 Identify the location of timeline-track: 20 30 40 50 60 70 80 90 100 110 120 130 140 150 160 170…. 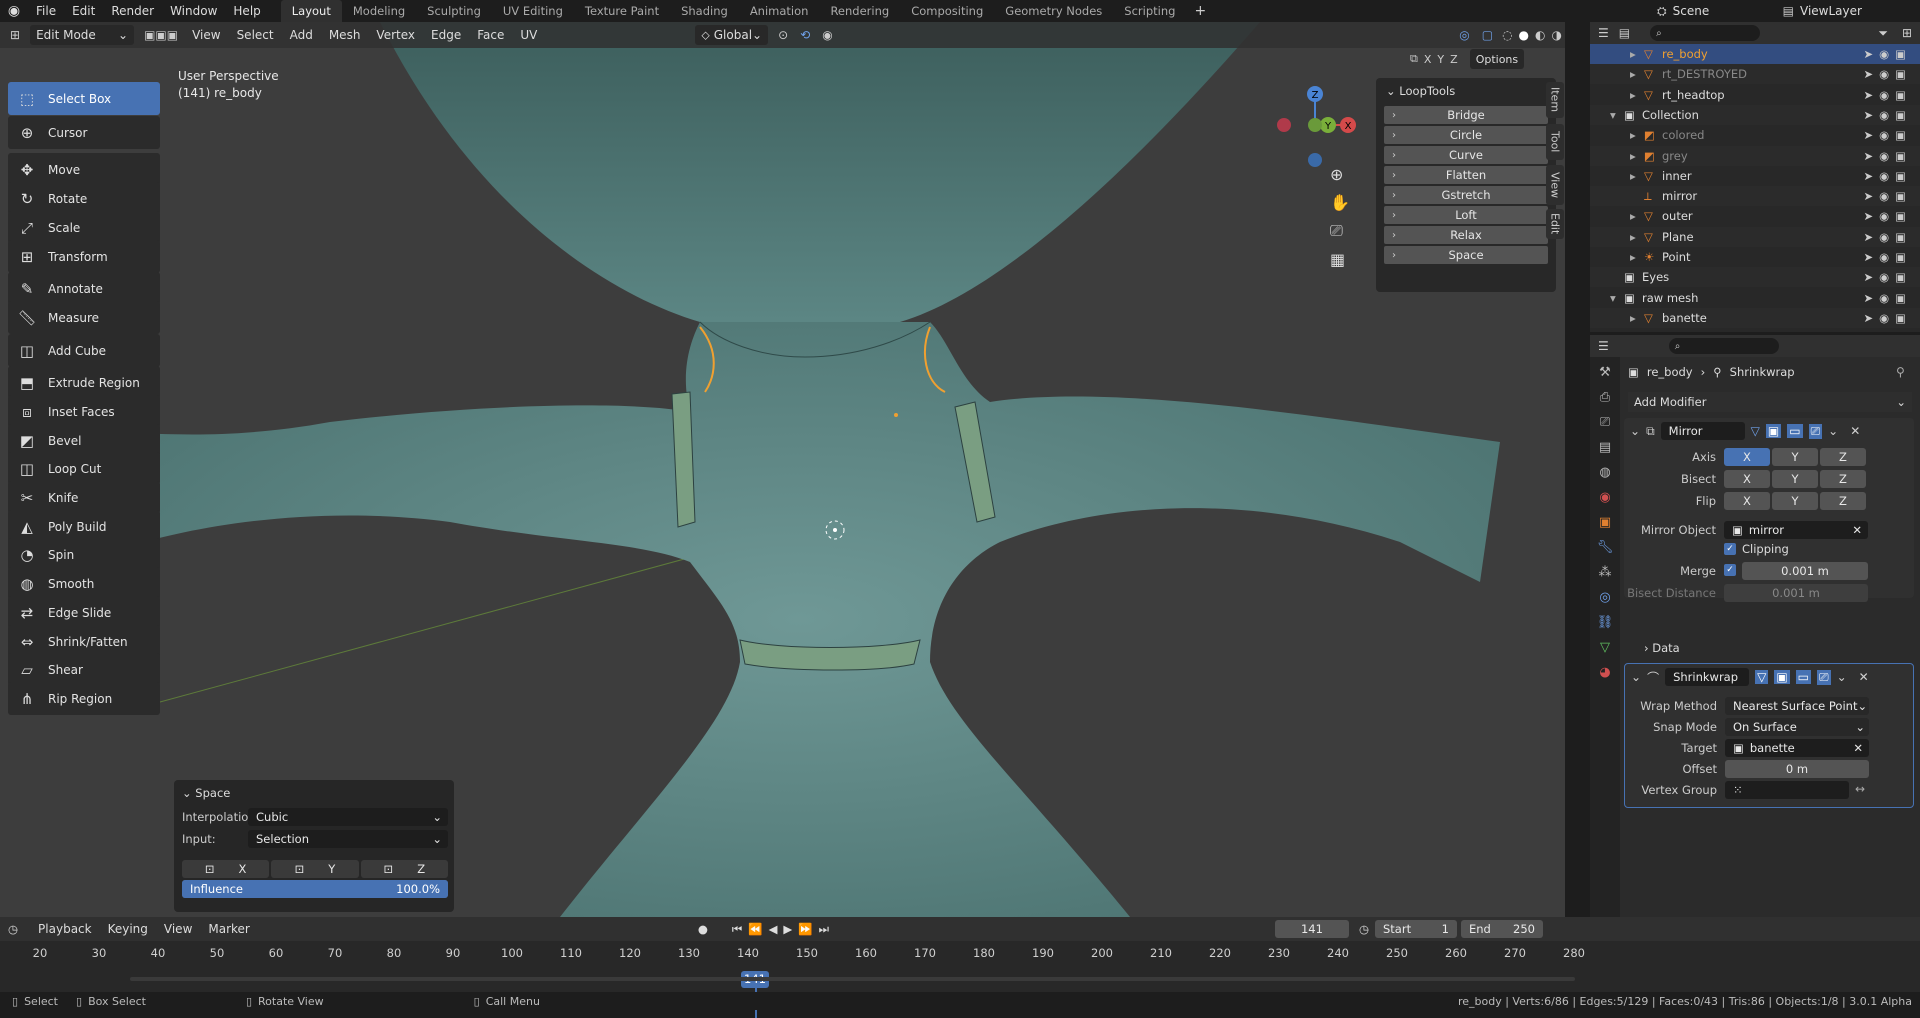
(960, 979).